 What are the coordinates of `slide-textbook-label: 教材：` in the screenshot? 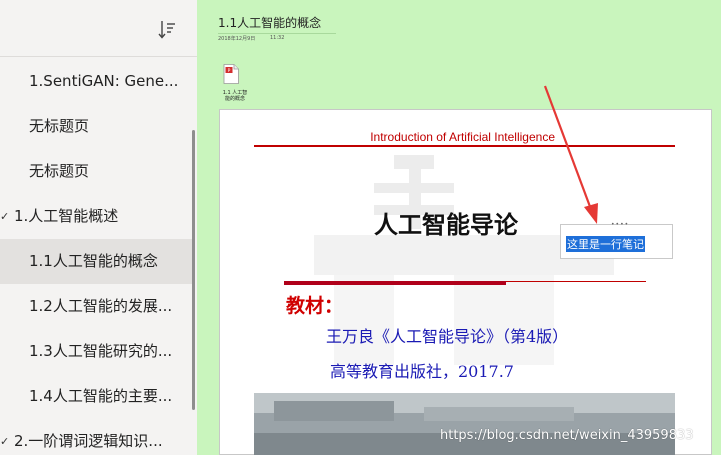 It's located at (315, 306).